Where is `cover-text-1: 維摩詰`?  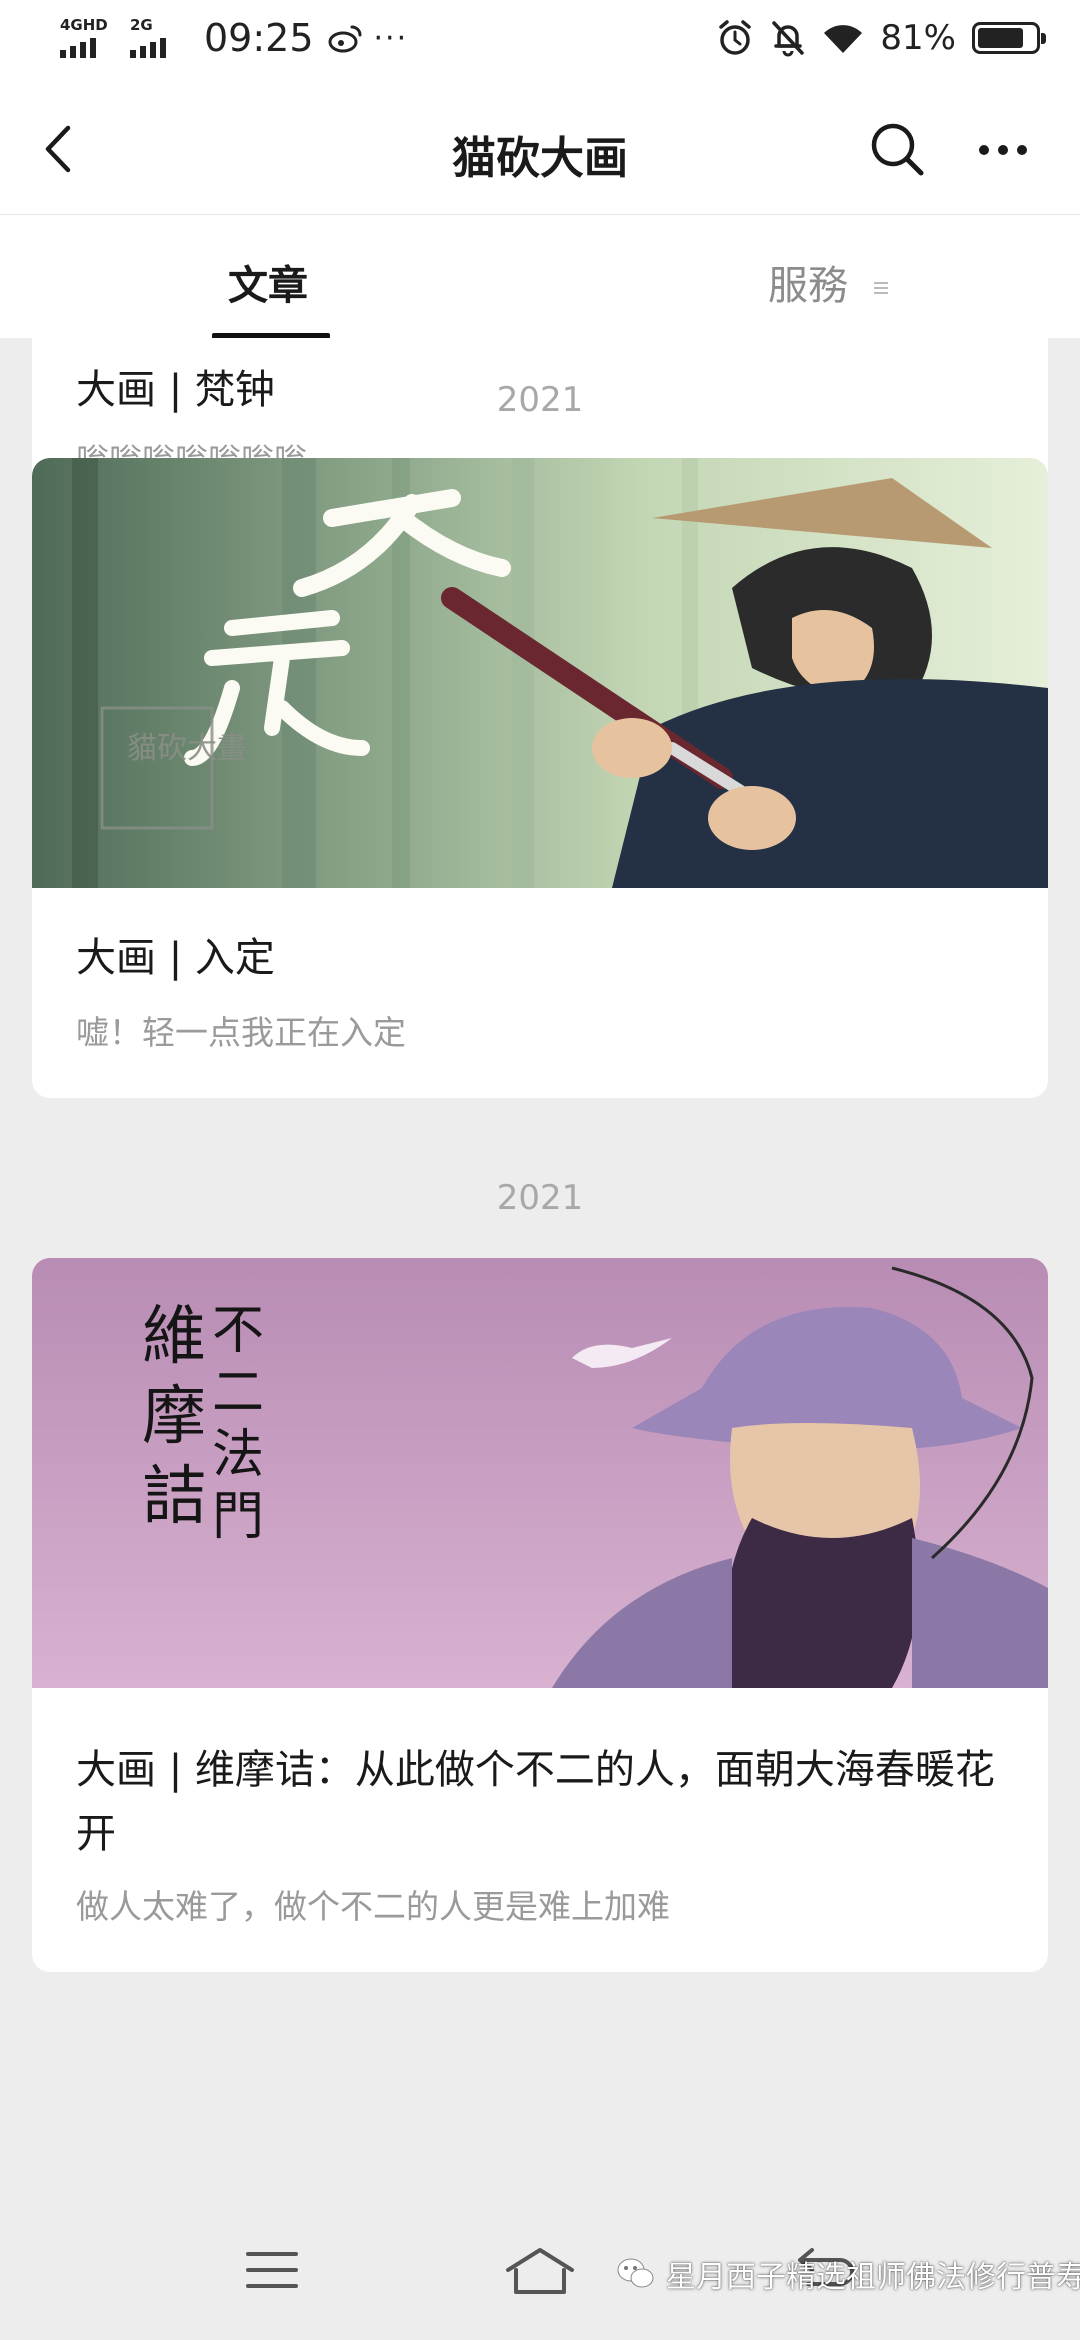 cover-text-1: 維摩詰 is located at coordinates (174, 1417).